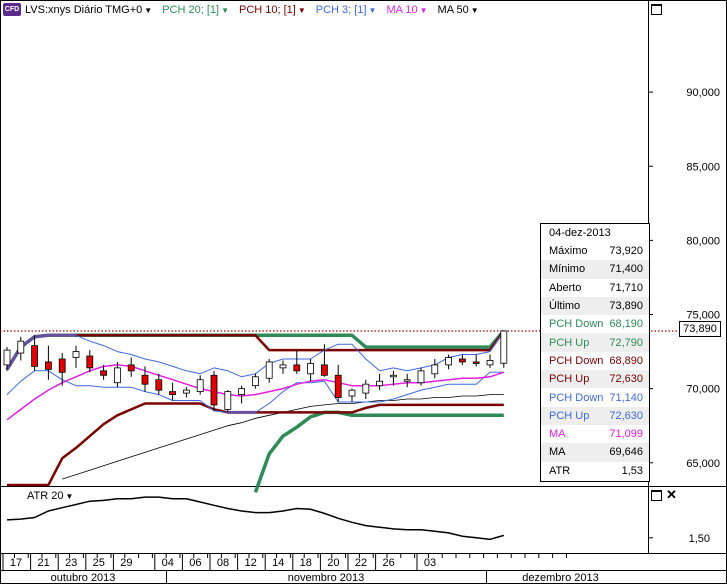 This screenshot has height=584, width=727. What do you see at coordinates (50, 496) in the screenshot?
I see `atr-indicator-selector: ATR 20 ▼` at bounding box center [50, 496].